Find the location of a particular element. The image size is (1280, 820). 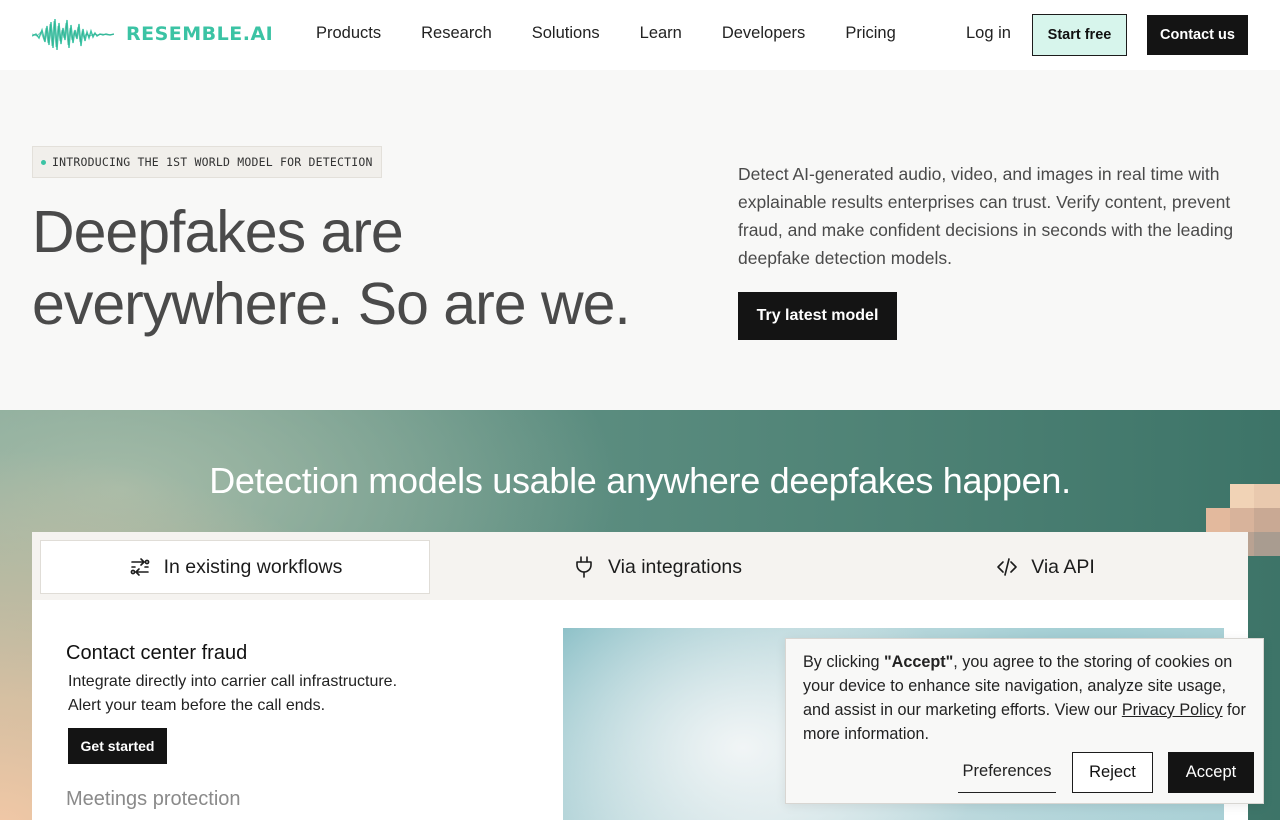

tab-via-api: Via API is located at coordinates (1045, 567).